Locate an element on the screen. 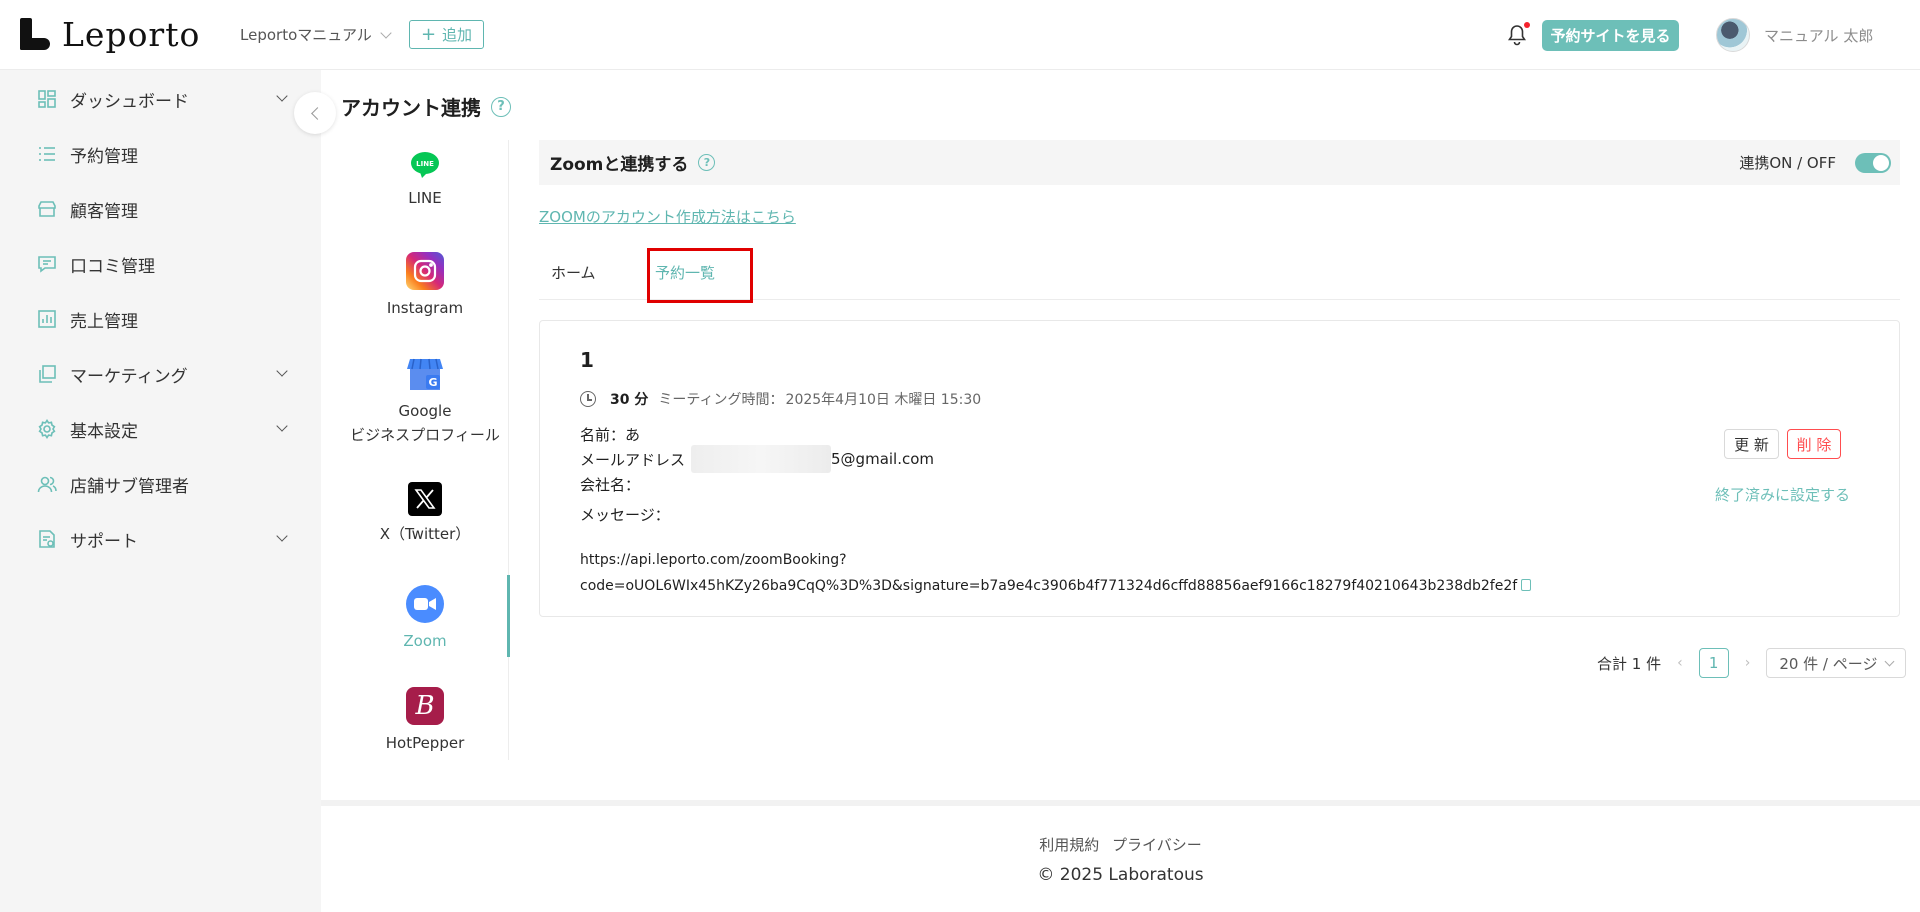 The width and height of the screenshot is (1920, 912). user-name: マニュアル 太郎 is located at coordinates (1819, 35).